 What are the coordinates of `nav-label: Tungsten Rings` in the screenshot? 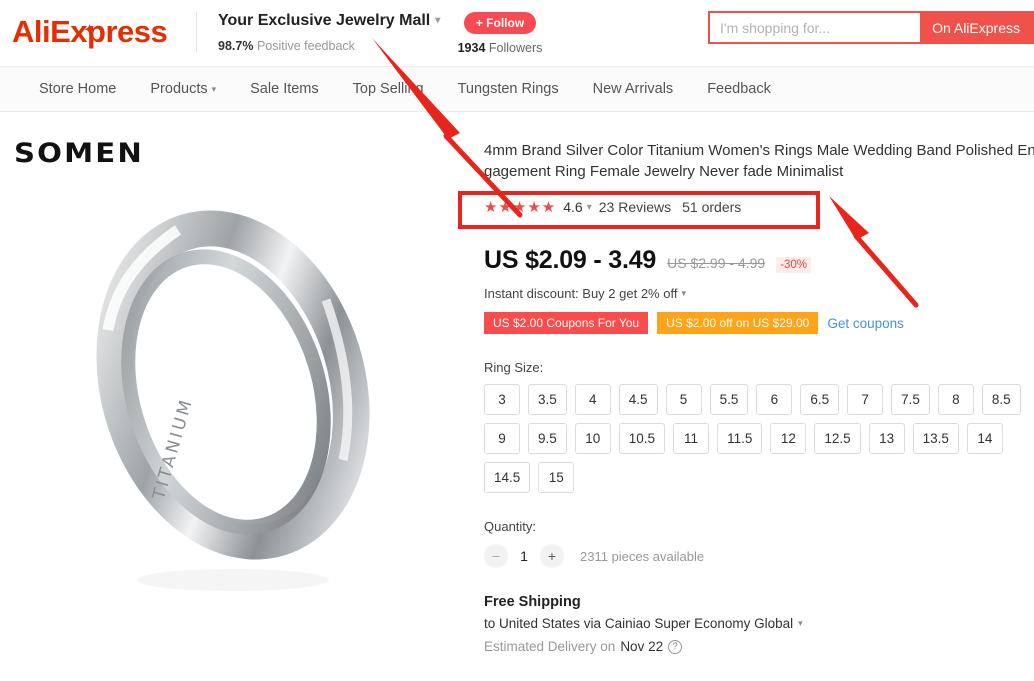 It's located at (508, 89).